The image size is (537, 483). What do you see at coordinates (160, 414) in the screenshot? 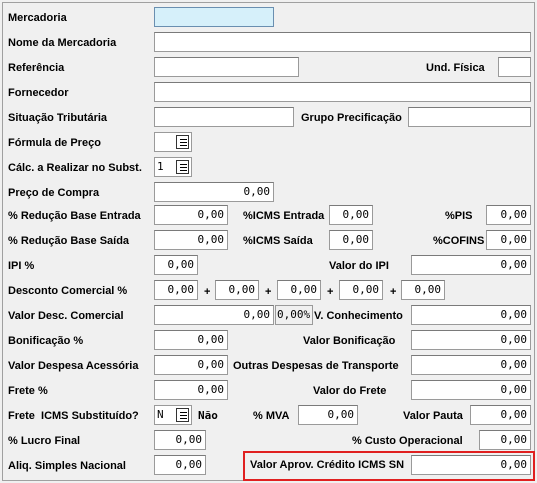
I see `frete-icms-substituido-value: N` at bounding box center [160, 414].